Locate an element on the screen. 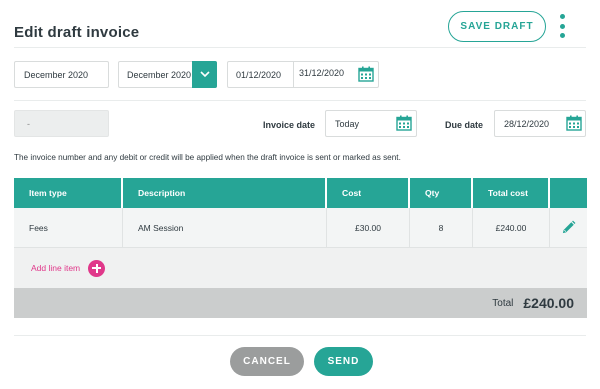 The image size is (600, 389). invoice-date-label: Invoice date is located at coordinates (289, 125).